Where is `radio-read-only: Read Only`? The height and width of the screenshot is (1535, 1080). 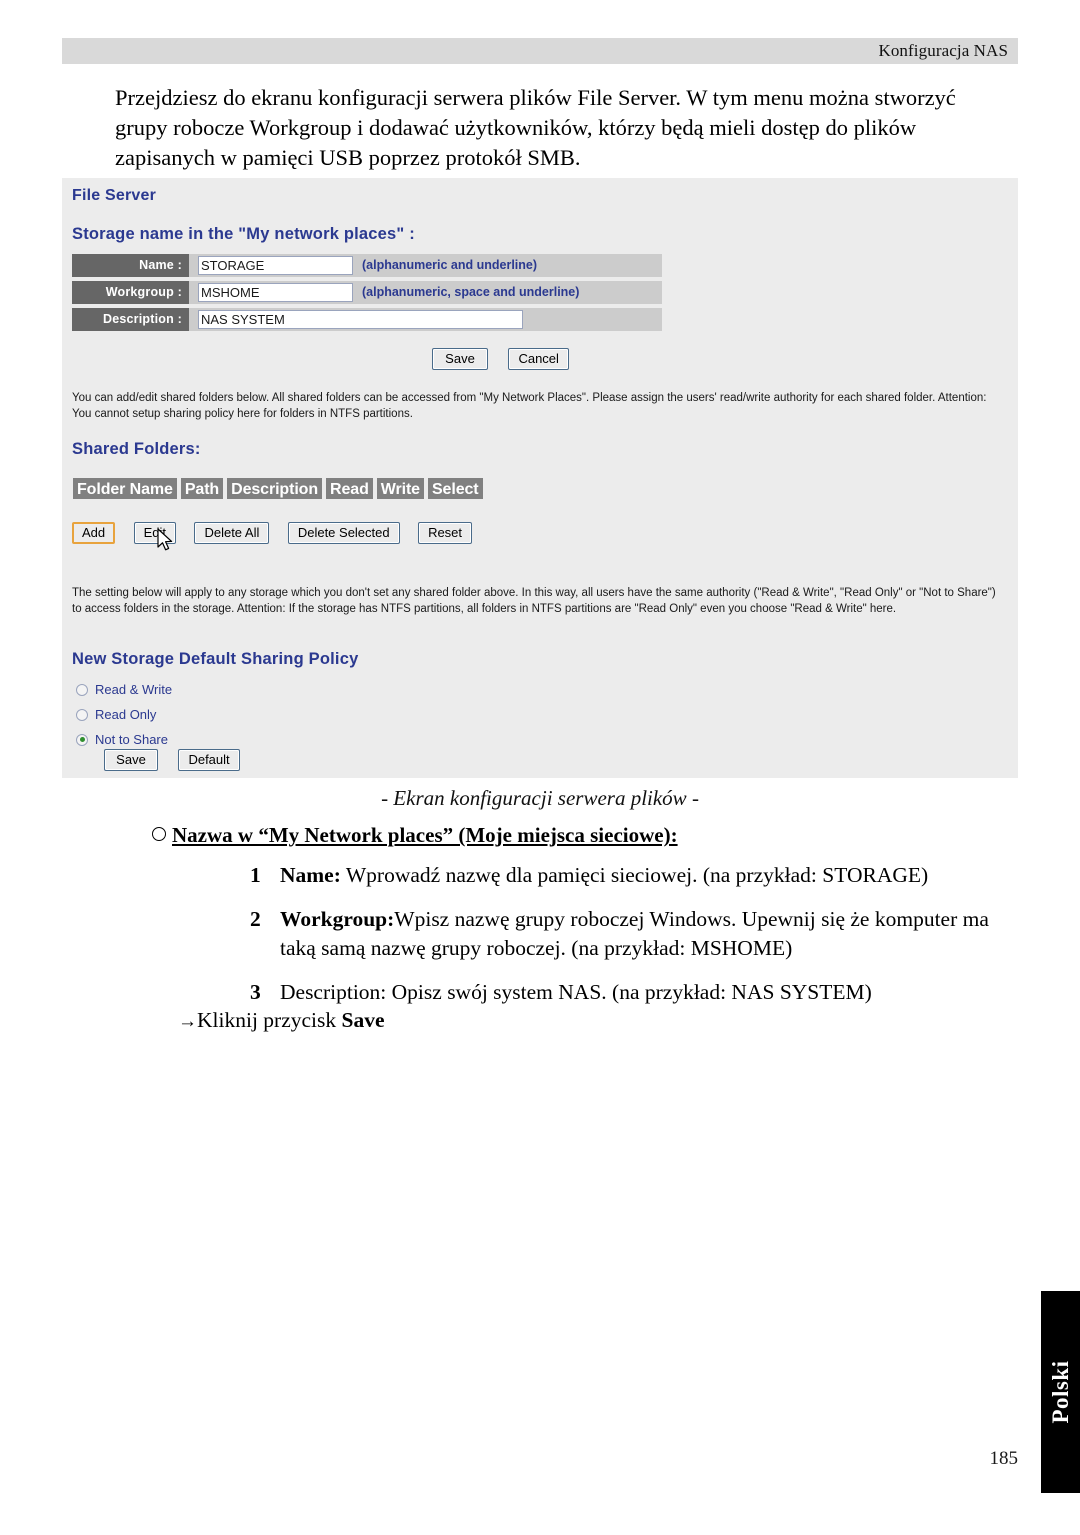
radio-read-only: Read Only is located at coordinates (124, 714).